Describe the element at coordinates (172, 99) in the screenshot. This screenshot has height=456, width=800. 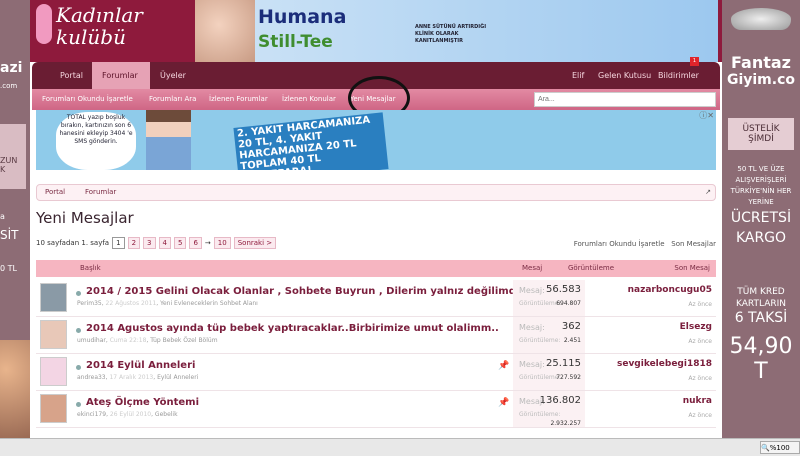
I see `search-forums-link: Forumları Ara` at that location.